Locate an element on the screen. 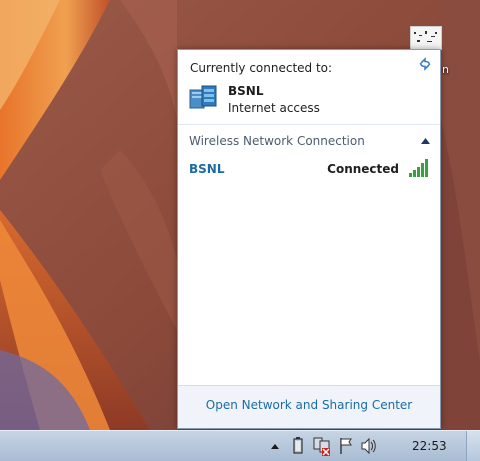 Image resolution: width=480 pixels, height=461 pixels. action-center-flag-icon is located at coordinates (346, 446).